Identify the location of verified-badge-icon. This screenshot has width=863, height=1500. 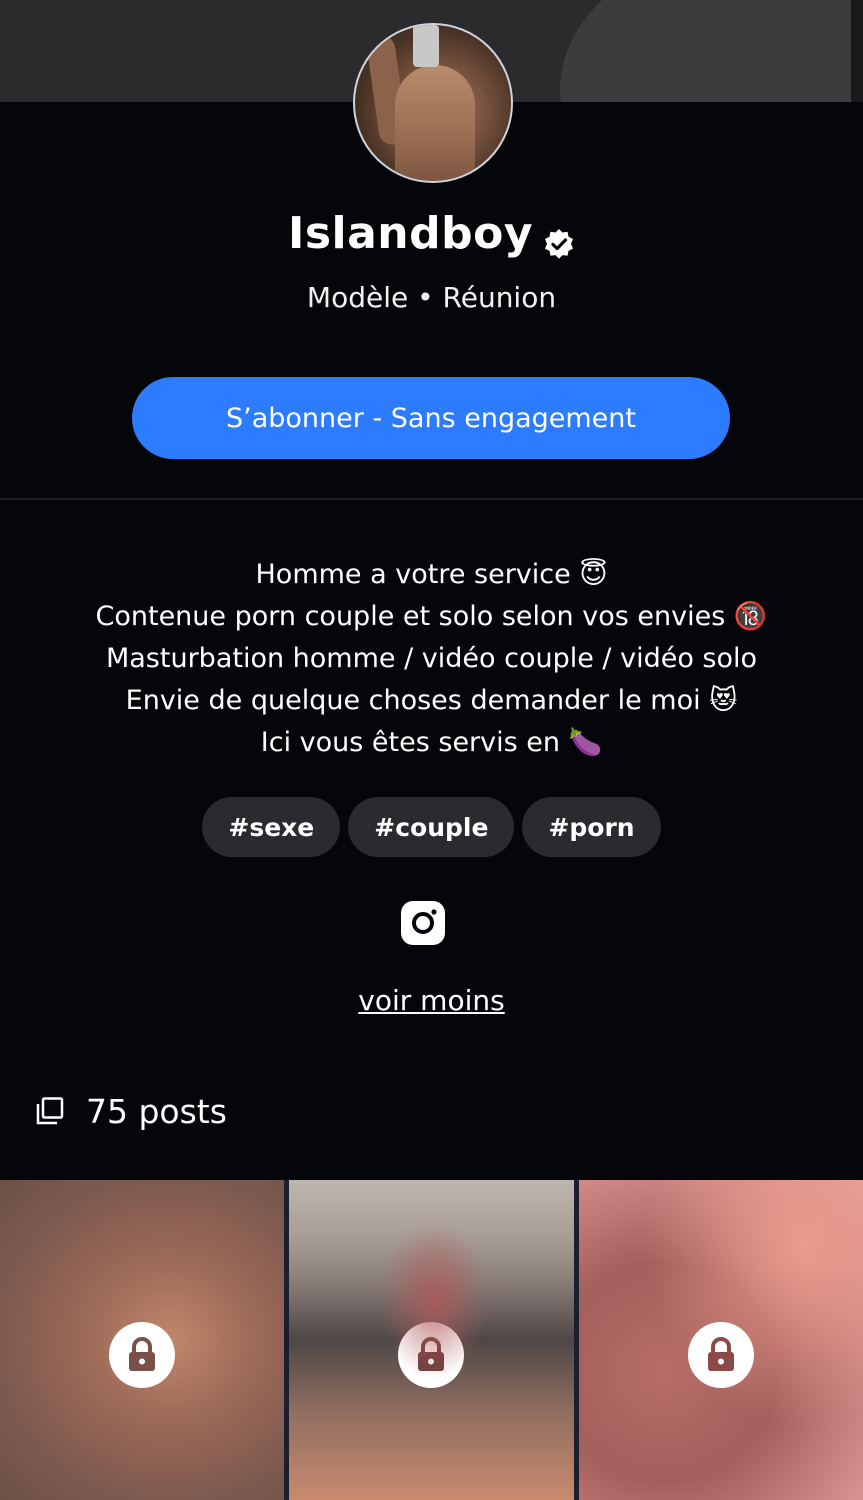
(559, 237).